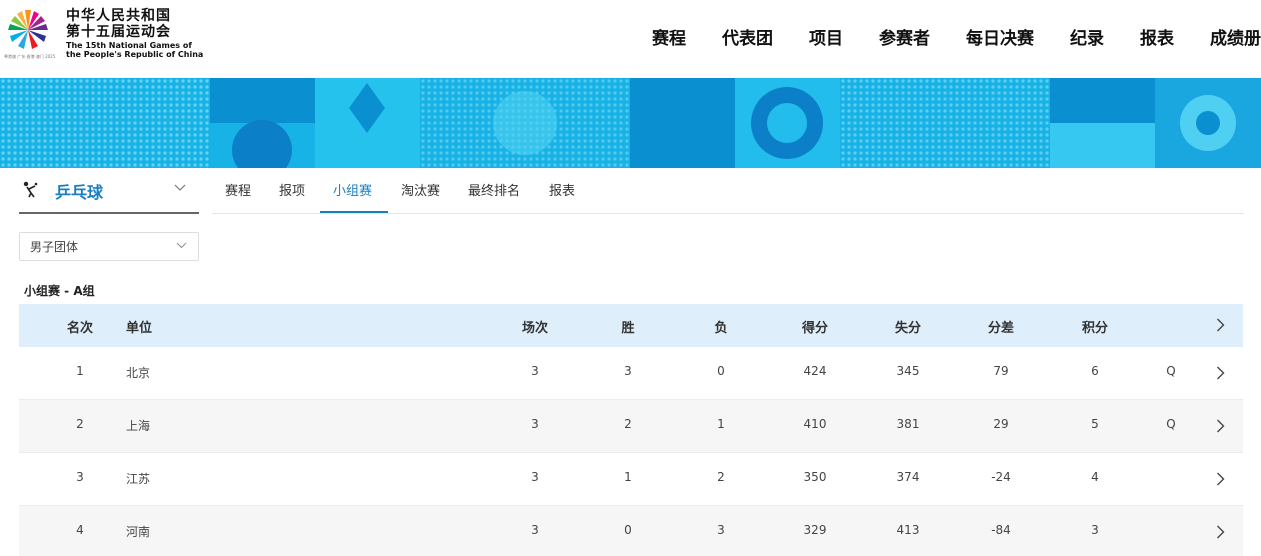 The height and width of the screenshot is (556, 1261). I want to click on header-won: 胜, so click(628, 328).